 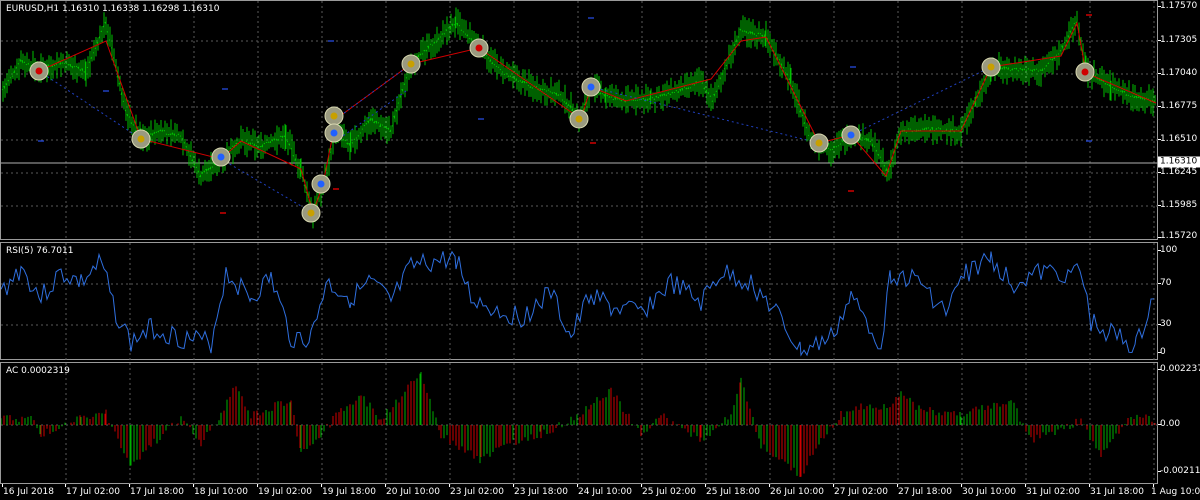 I want to click on ac-scale-label: 0.00, so click(x=1170, y=424).